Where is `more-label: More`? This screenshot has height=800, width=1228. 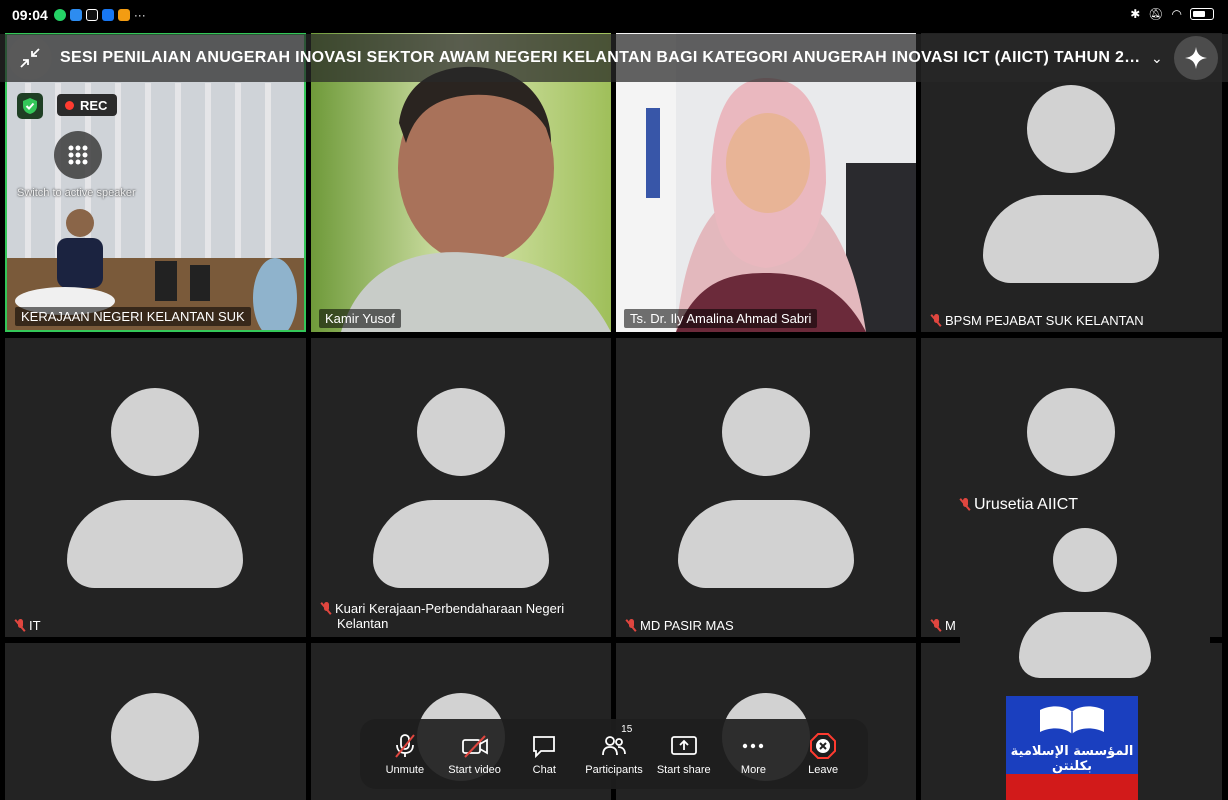 more-label: More is located at coordinates (753, 770).